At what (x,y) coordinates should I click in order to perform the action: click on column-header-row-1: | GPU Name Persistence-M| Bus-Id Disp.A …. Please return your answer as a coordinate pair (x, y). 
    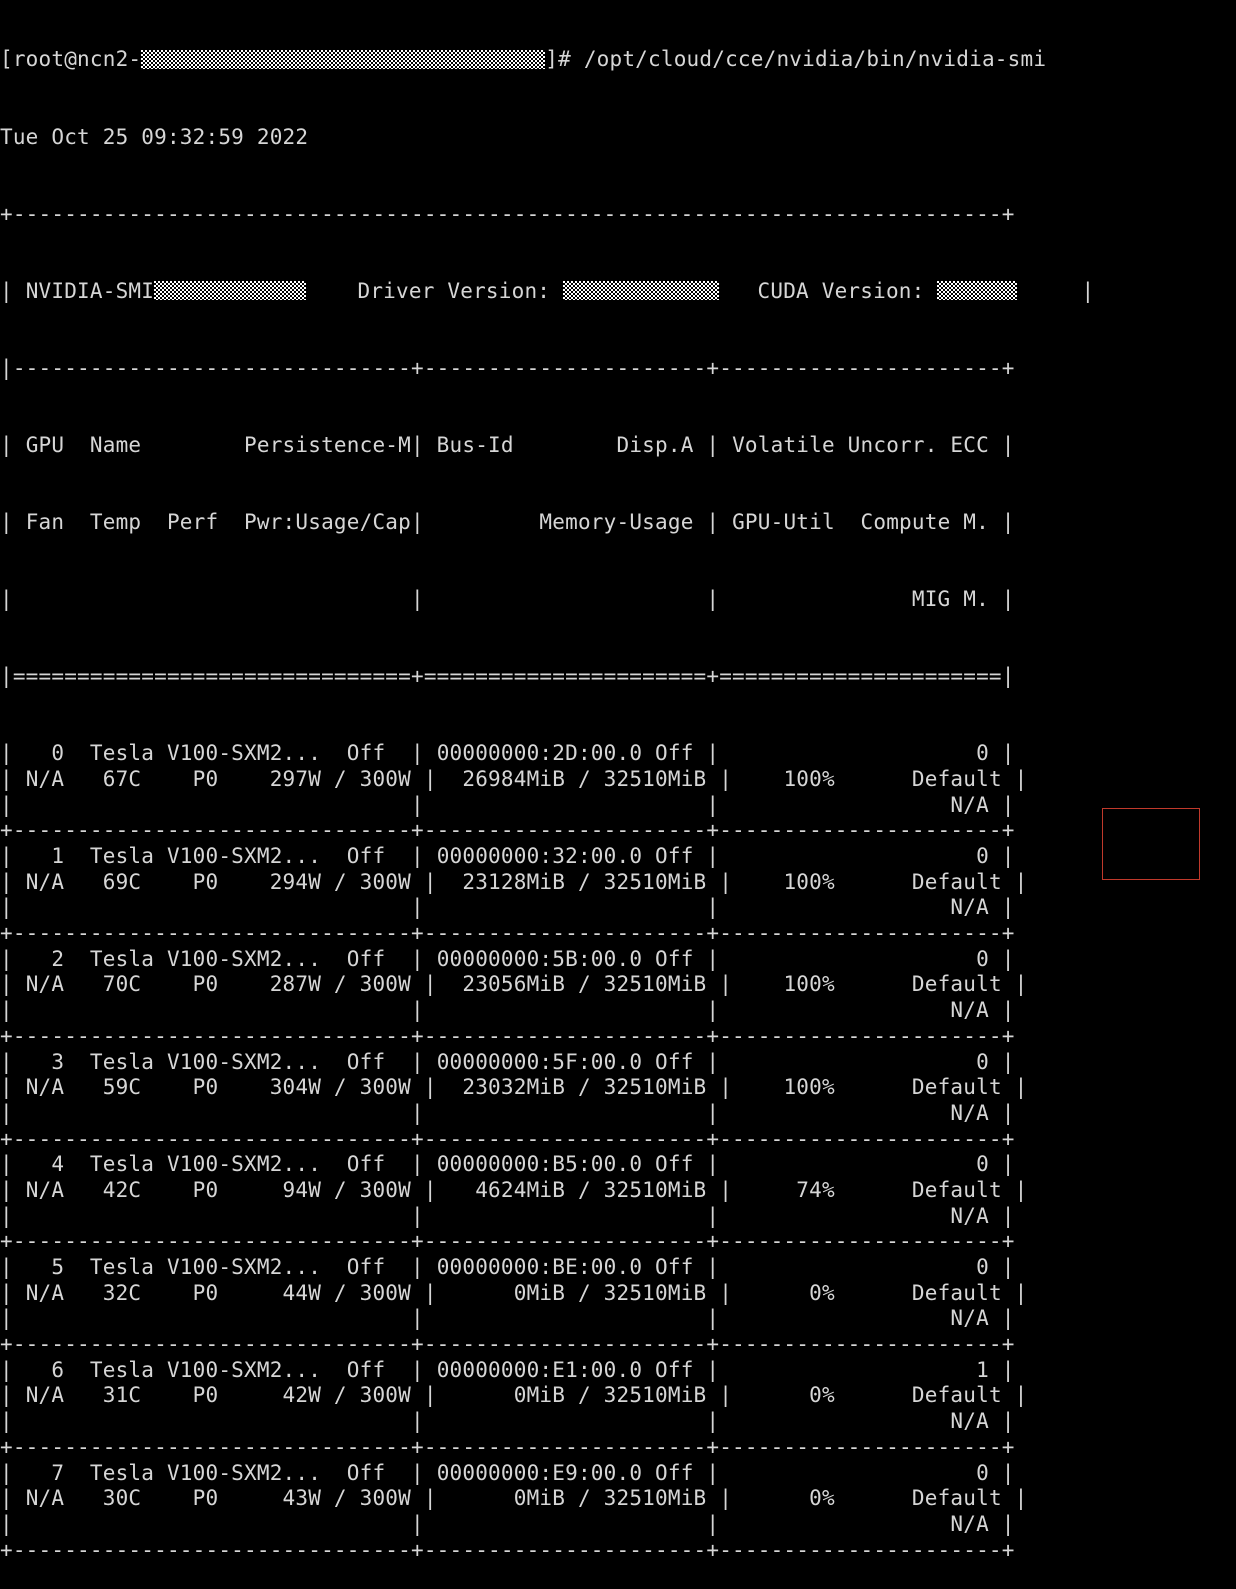
    Looking at the image, I should click on (507, 444).